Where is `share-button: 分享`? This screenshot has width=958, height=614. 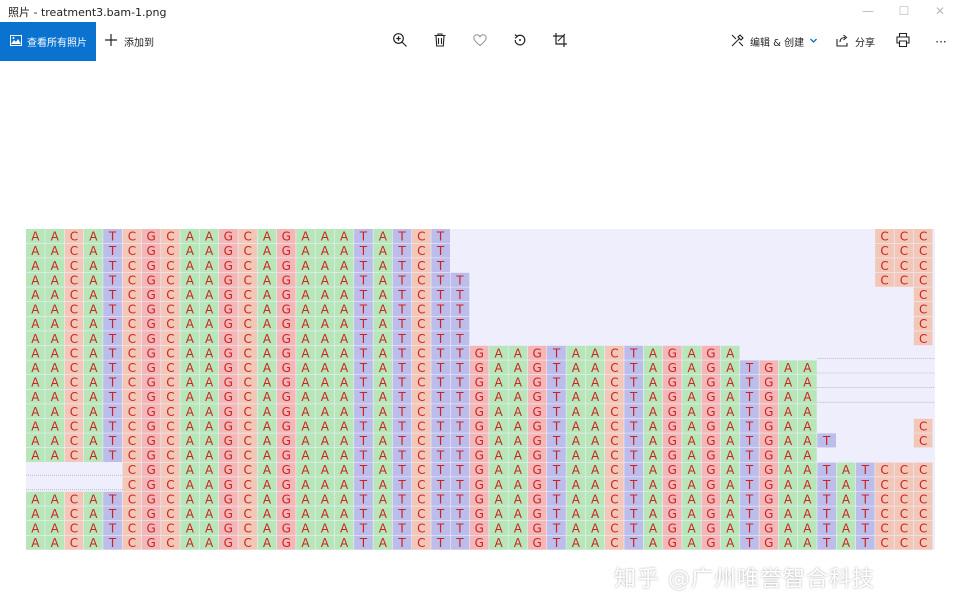 share-button: 分享 is located at coordinates (855, 41).